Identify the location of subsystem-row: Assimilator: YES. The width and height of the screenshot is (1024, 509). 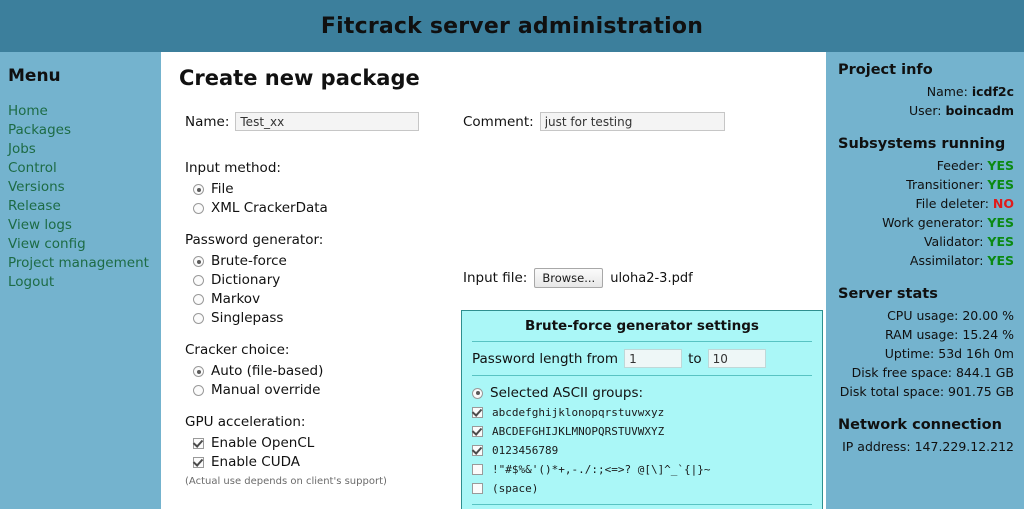
(924, 260).